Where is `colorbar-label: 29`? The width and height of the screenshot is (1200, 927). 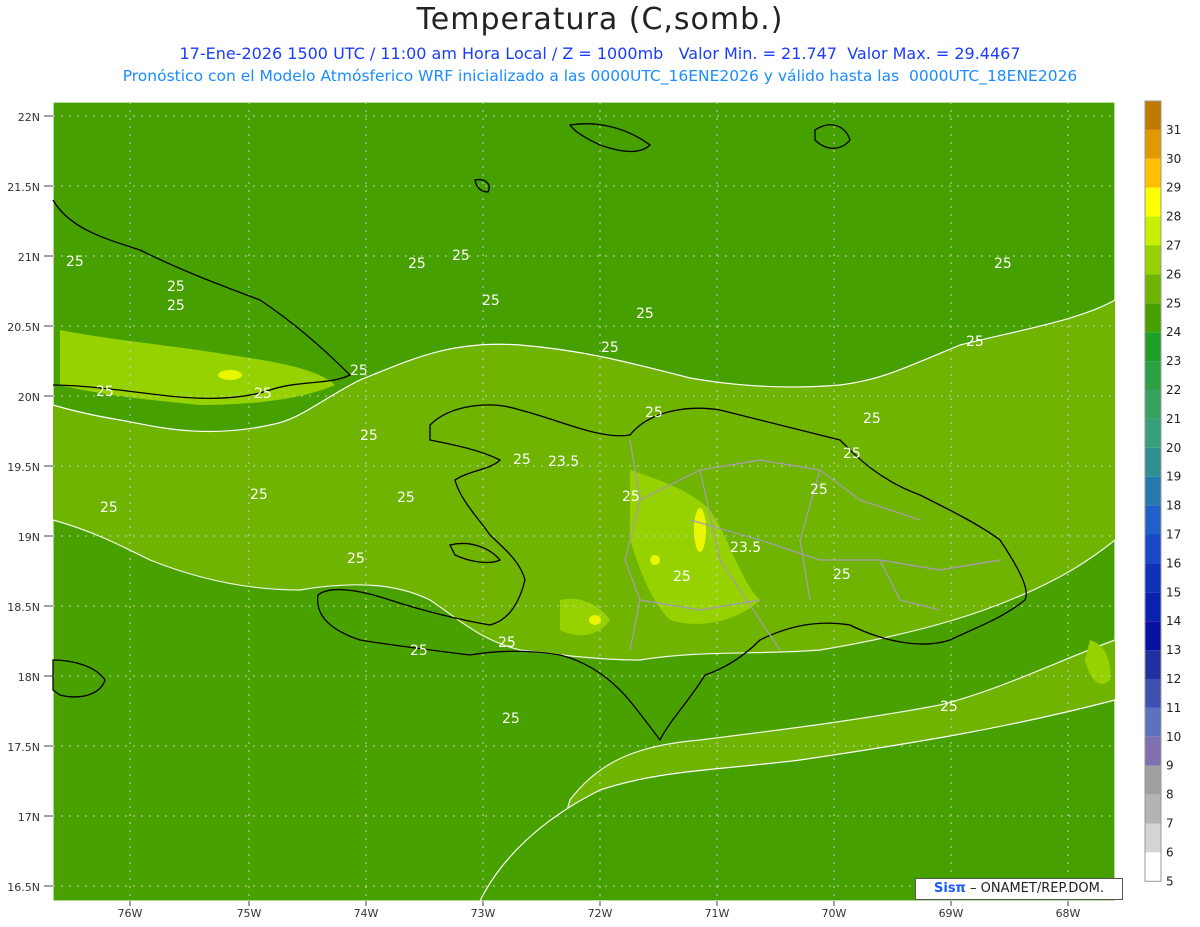
colorbar-label: 29 is located at coordinates (1173, 188).